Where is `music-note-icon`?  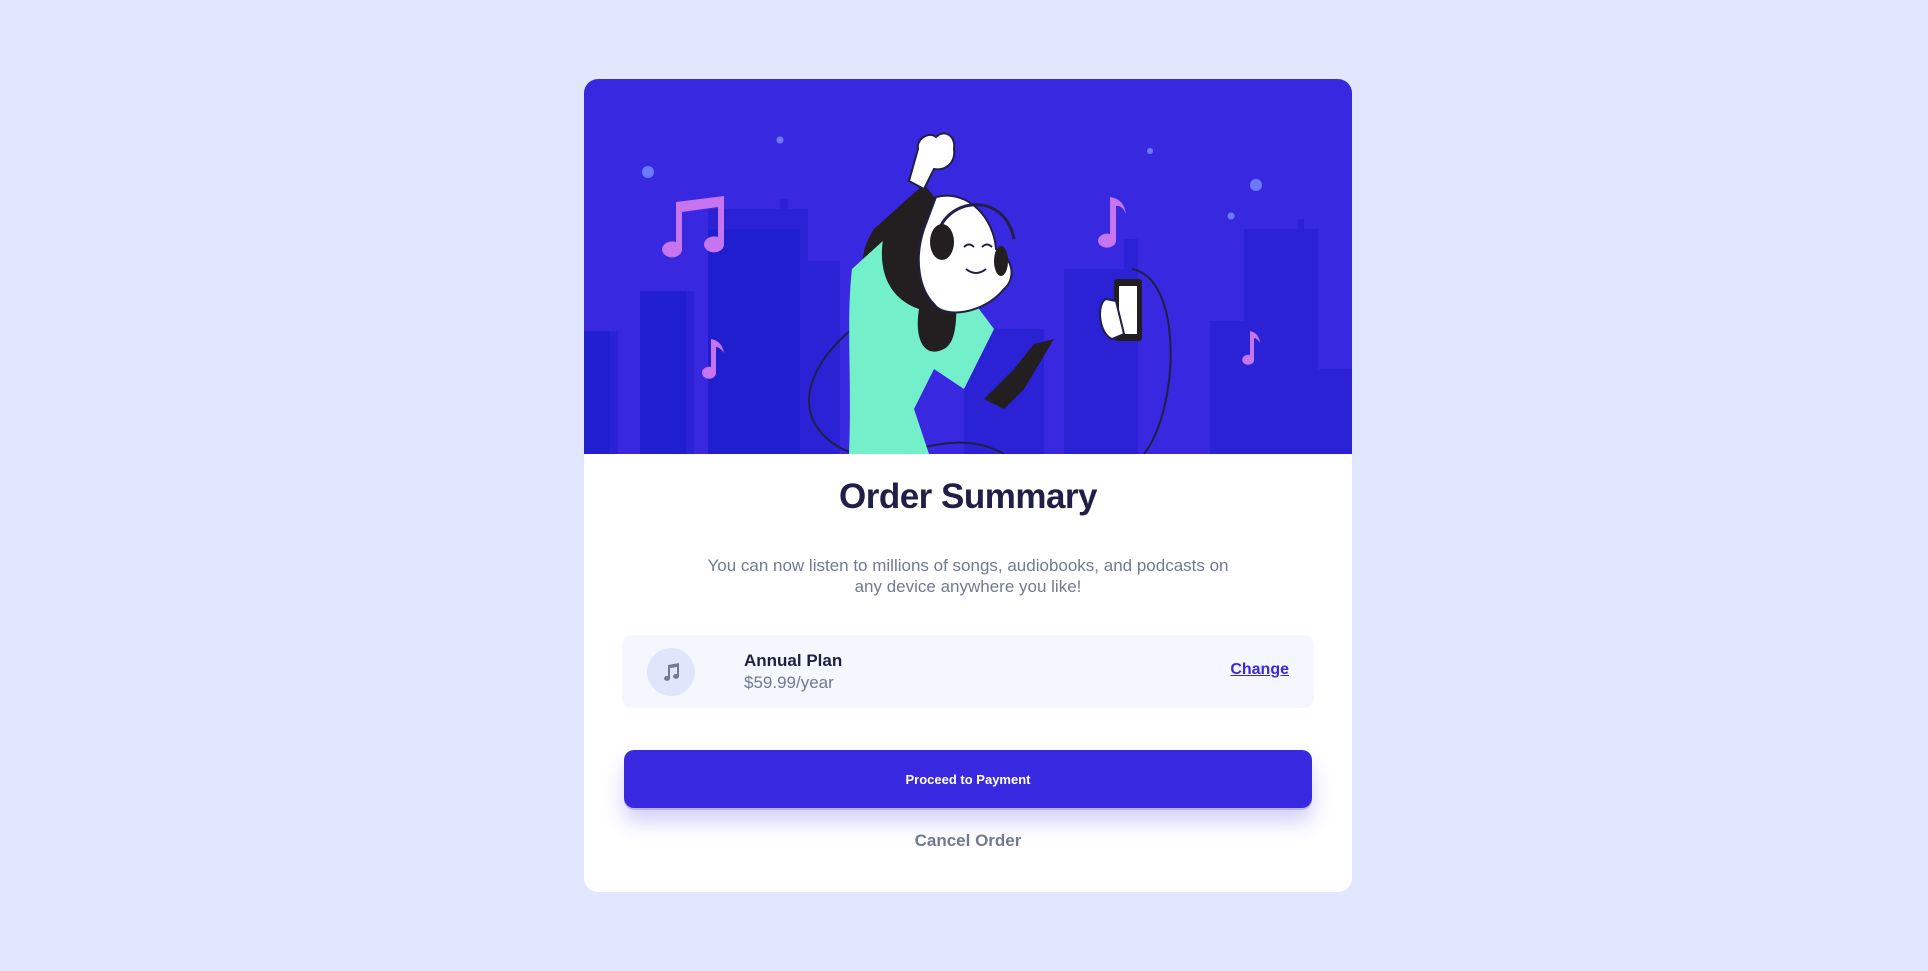
music-note-icon is located at coordinates (671, 672).